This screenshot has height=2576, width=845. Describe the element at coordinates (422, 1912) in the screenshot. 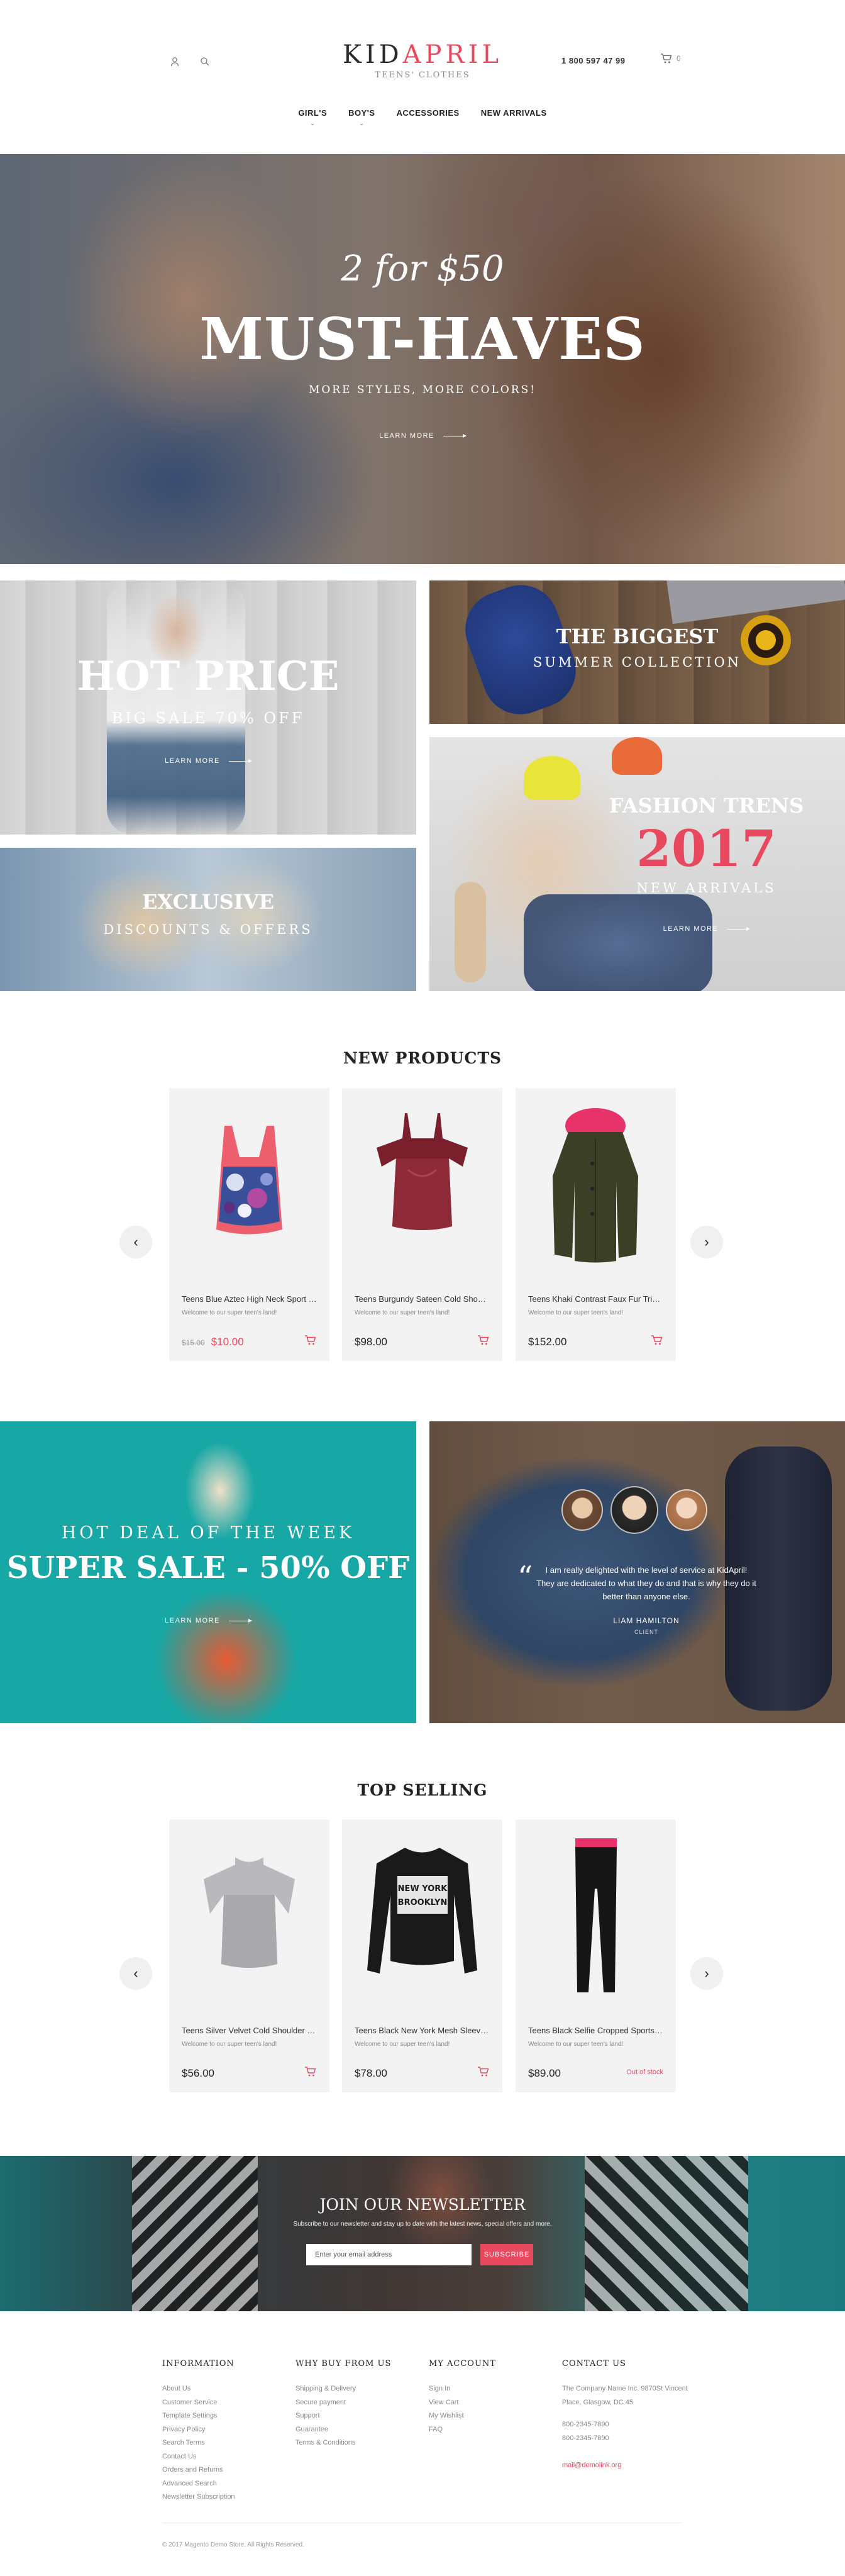

I see `product-image: NEW YORK BROOKLYN` at that location.